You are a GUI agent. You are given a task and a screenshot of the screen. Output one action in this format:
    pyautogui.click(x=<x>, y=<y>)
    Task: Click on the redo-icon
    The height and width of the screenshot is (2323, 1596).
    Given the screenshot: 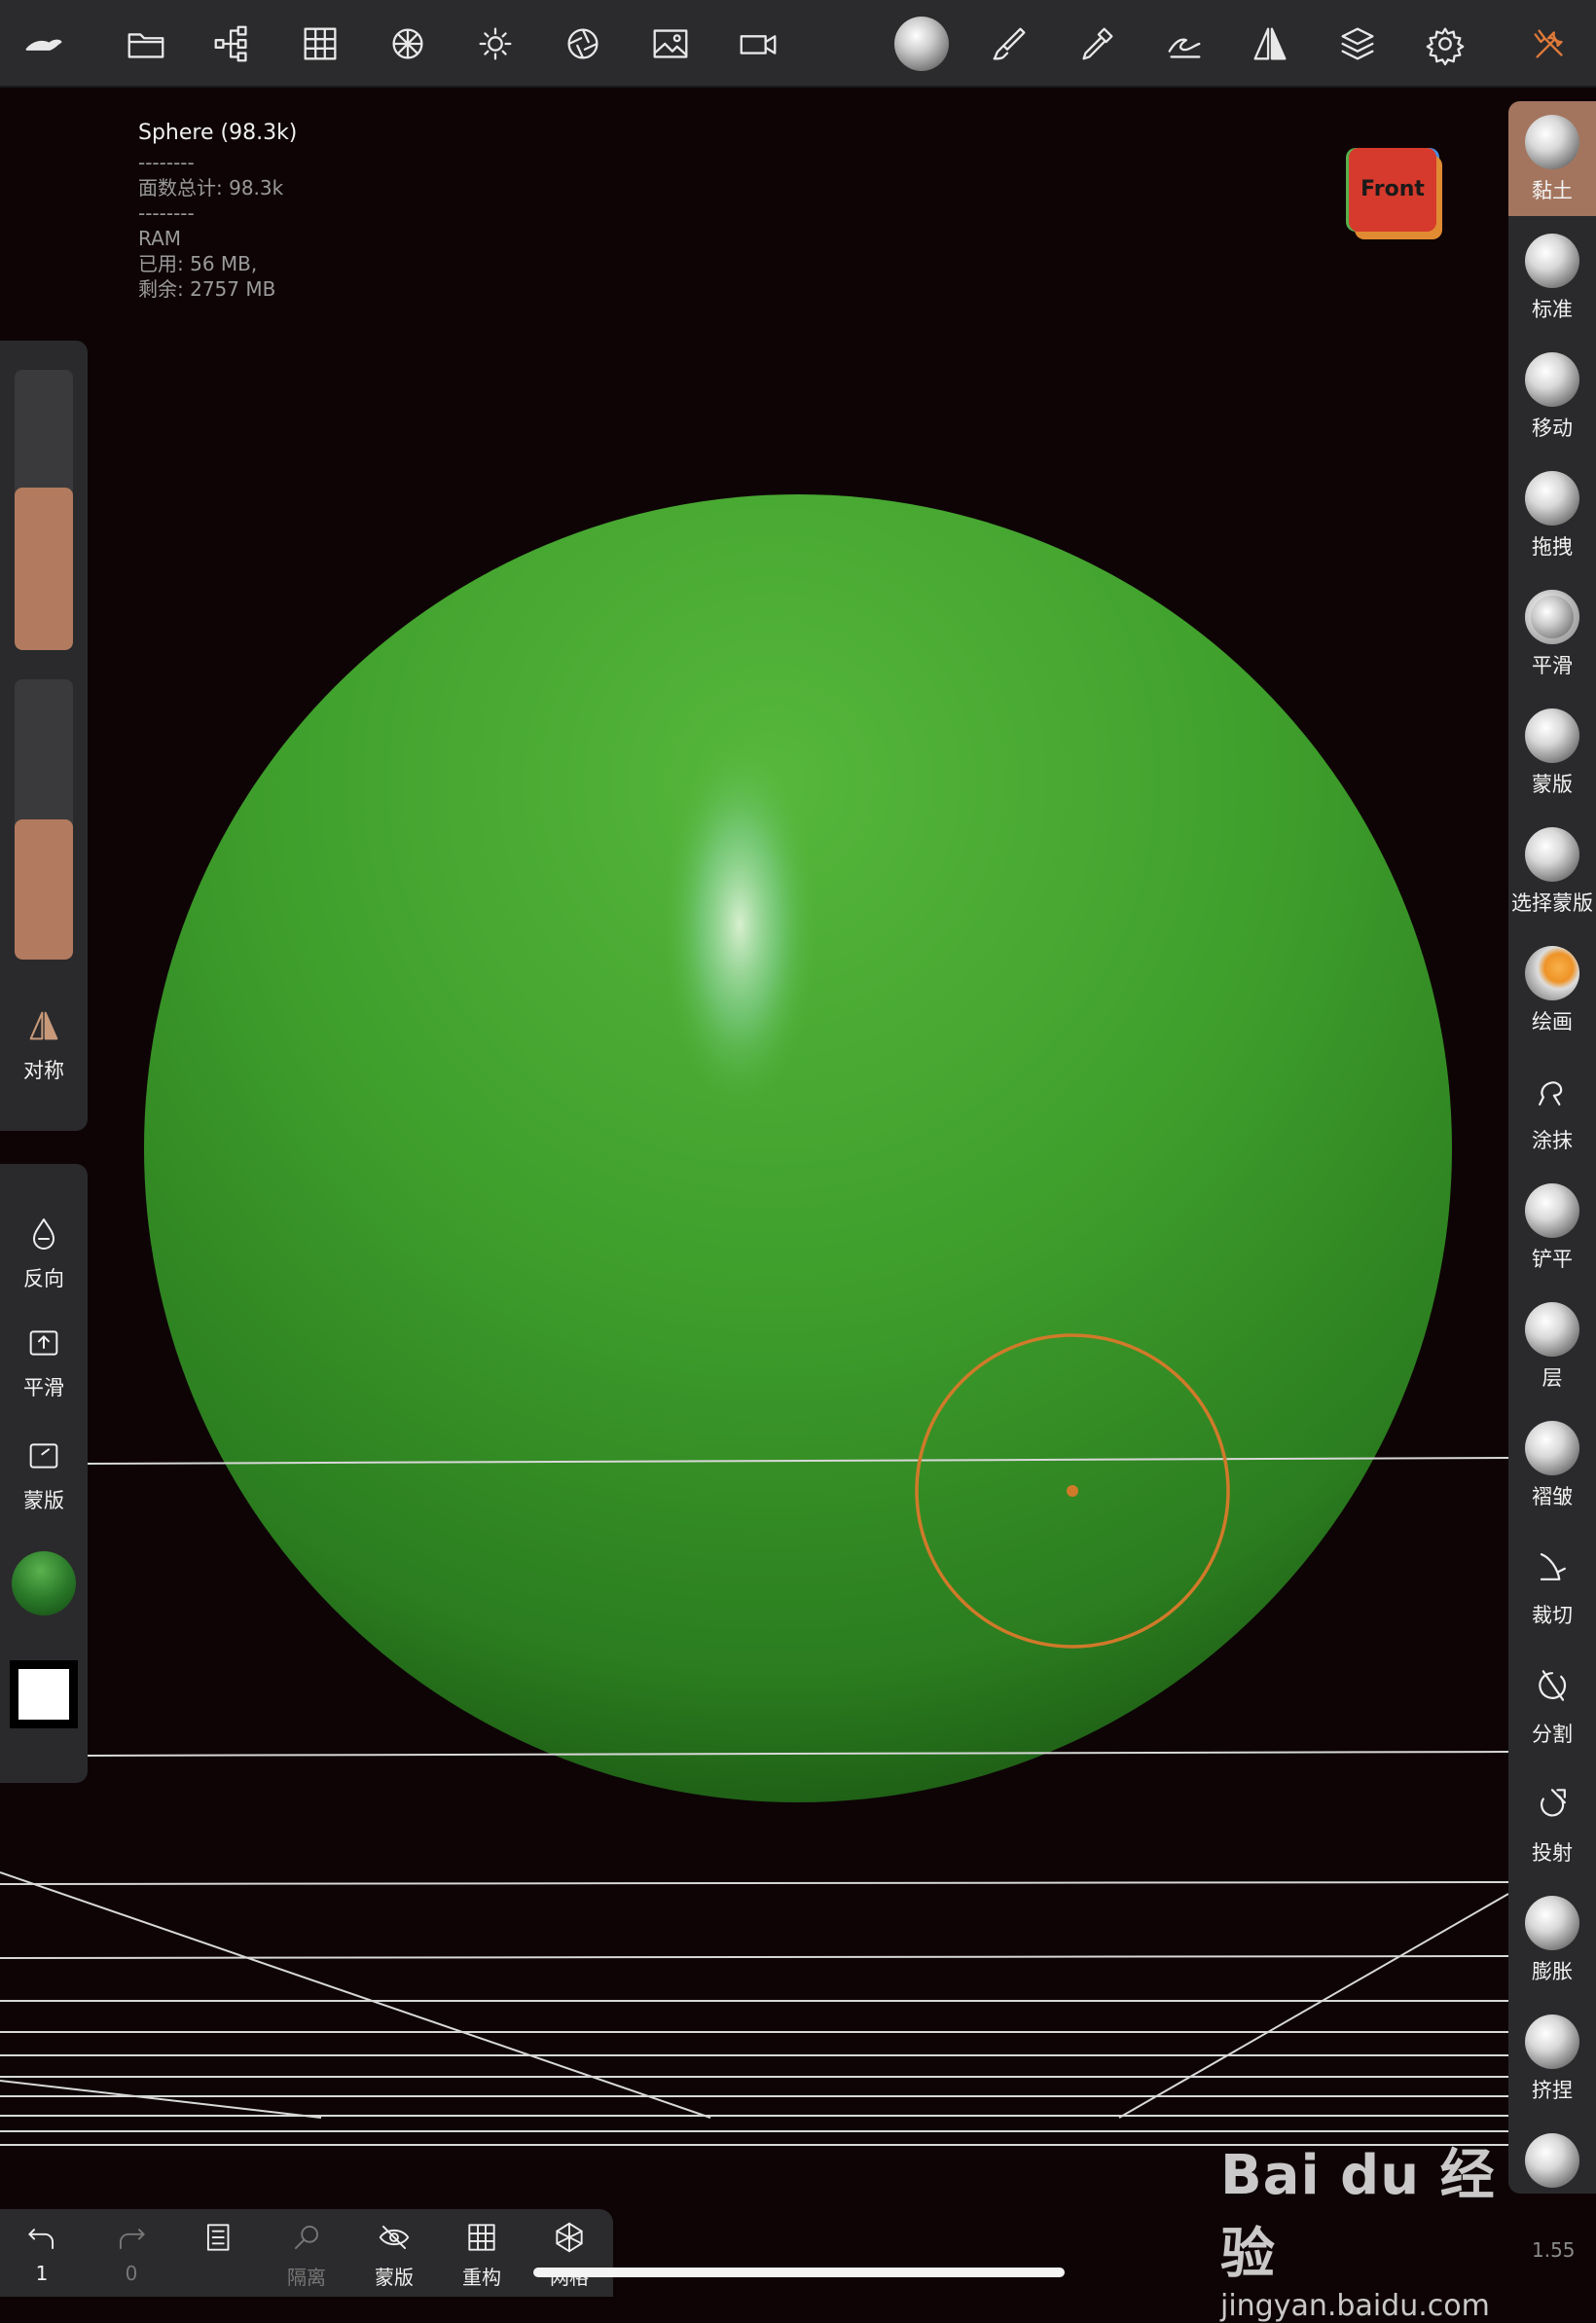 What is the action you would take?
    pyautogui.click(x=132, y=2239)
    